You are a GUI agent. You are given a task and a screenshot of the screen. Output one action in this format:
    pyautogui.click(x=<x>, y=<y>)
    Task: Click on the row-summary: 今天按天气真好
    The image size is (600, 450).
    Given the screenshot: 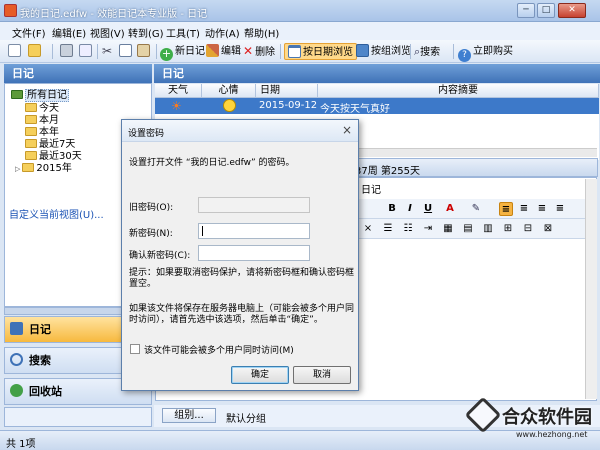 What is the action you would take?
    pyautogui.click(x=355, y=109)
    